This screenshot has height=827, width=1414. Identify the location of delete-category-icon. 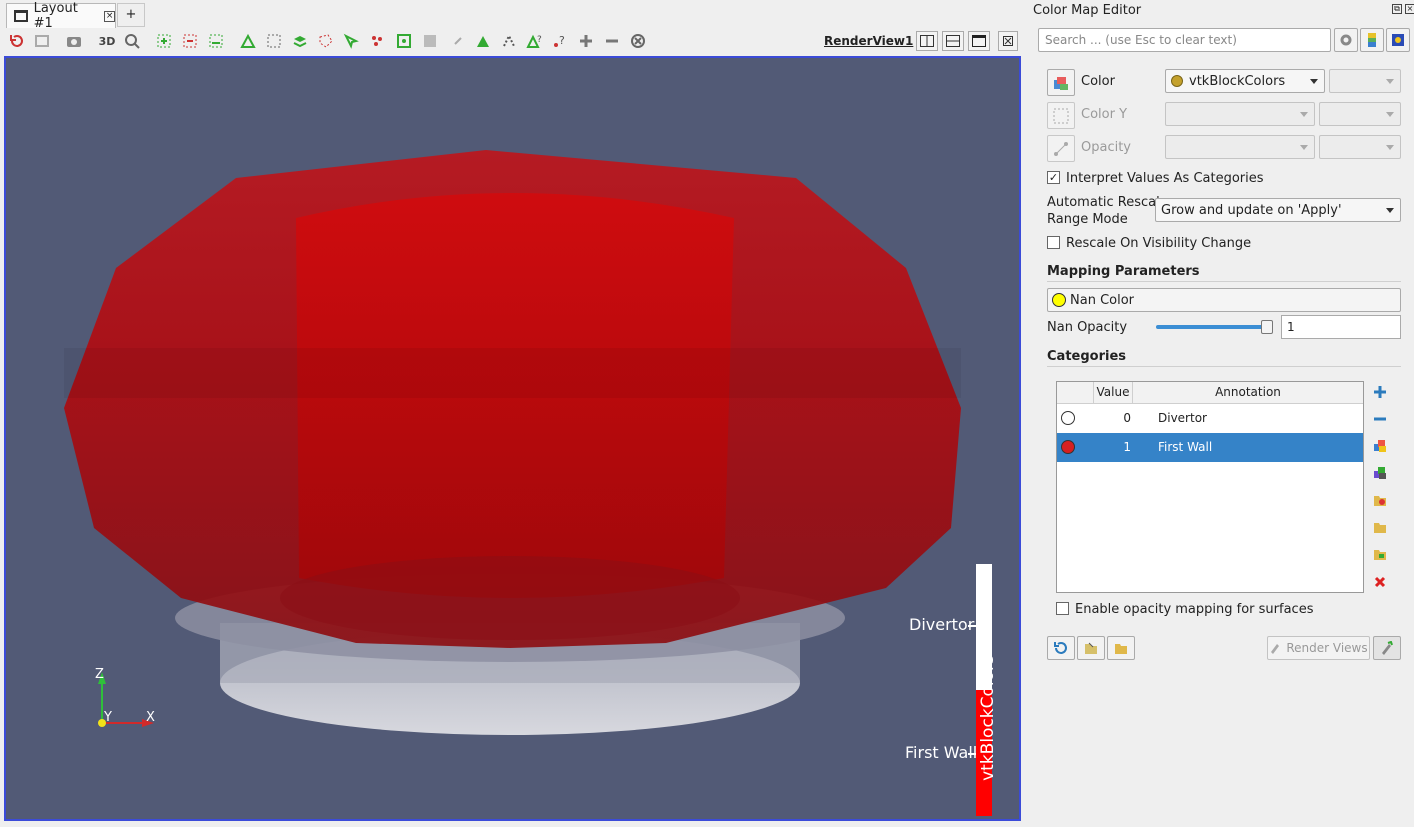
(1380, 582).